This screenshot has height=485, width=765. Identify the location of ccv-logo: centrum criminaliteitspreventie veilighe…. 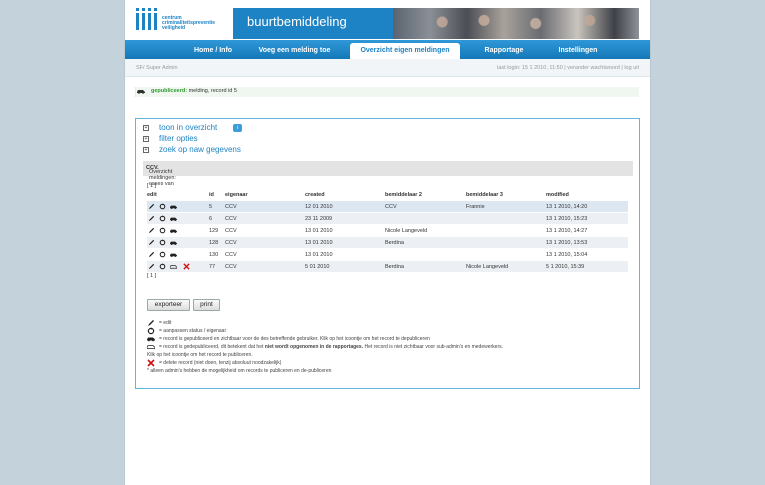
(180, 21).